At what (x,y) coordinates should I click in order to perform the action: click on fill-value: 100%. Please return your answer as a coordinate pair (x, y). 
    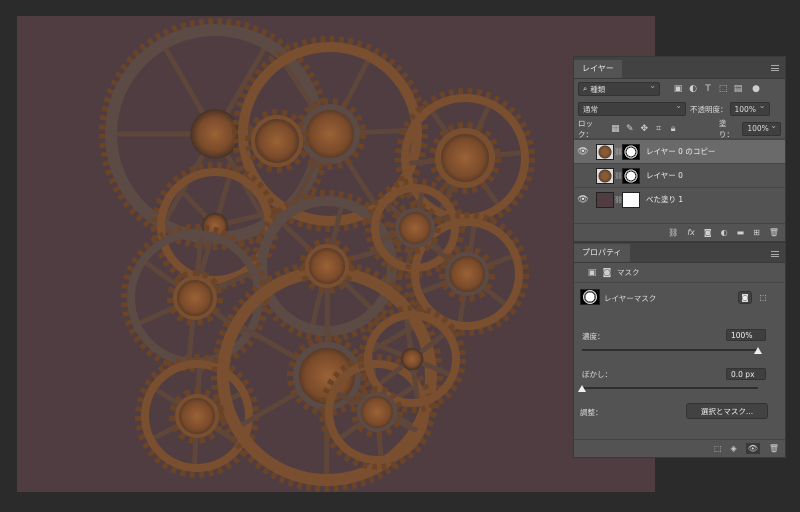
    Looking at the image, I should click on (758, 128).